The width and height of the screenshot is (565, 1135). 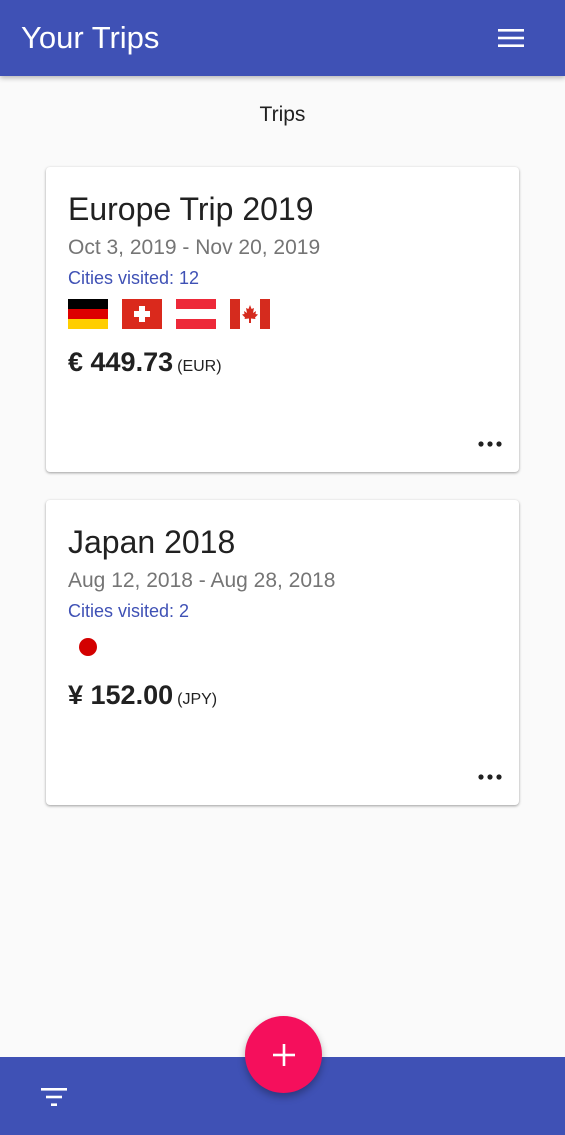 I want to click on add-icon, so click(x=283, y=1054).